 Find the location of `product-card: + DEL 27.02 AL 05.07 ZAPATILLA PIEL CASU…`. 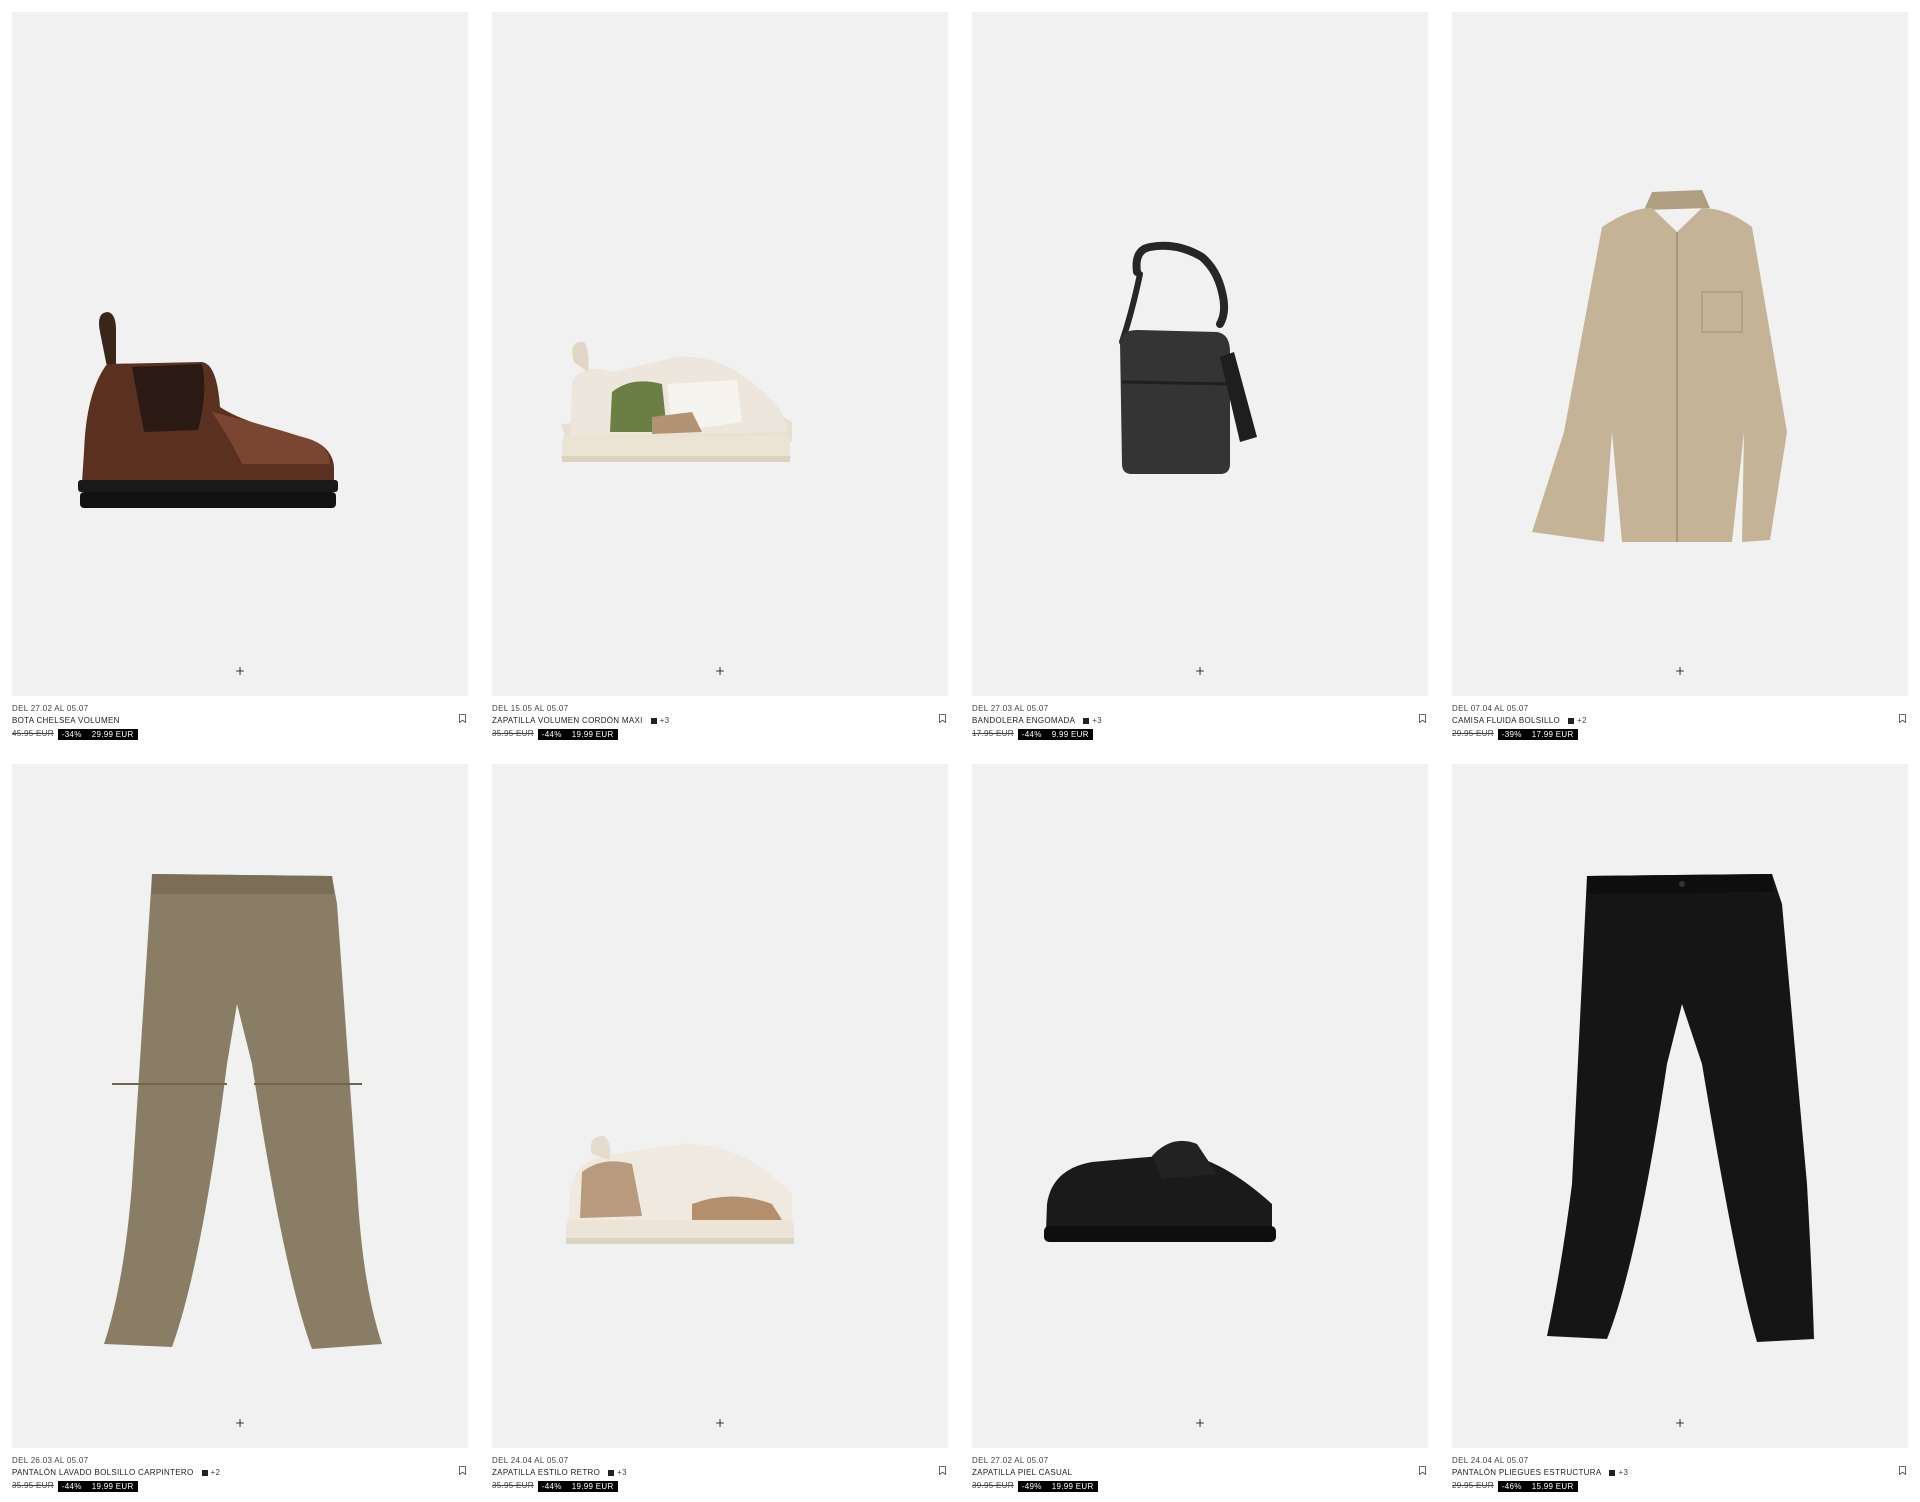

product-card: + DEL 27.02 AL 05.07 ZAPATILLA PIEL CASU… is located at coordinates (1200, 1132).